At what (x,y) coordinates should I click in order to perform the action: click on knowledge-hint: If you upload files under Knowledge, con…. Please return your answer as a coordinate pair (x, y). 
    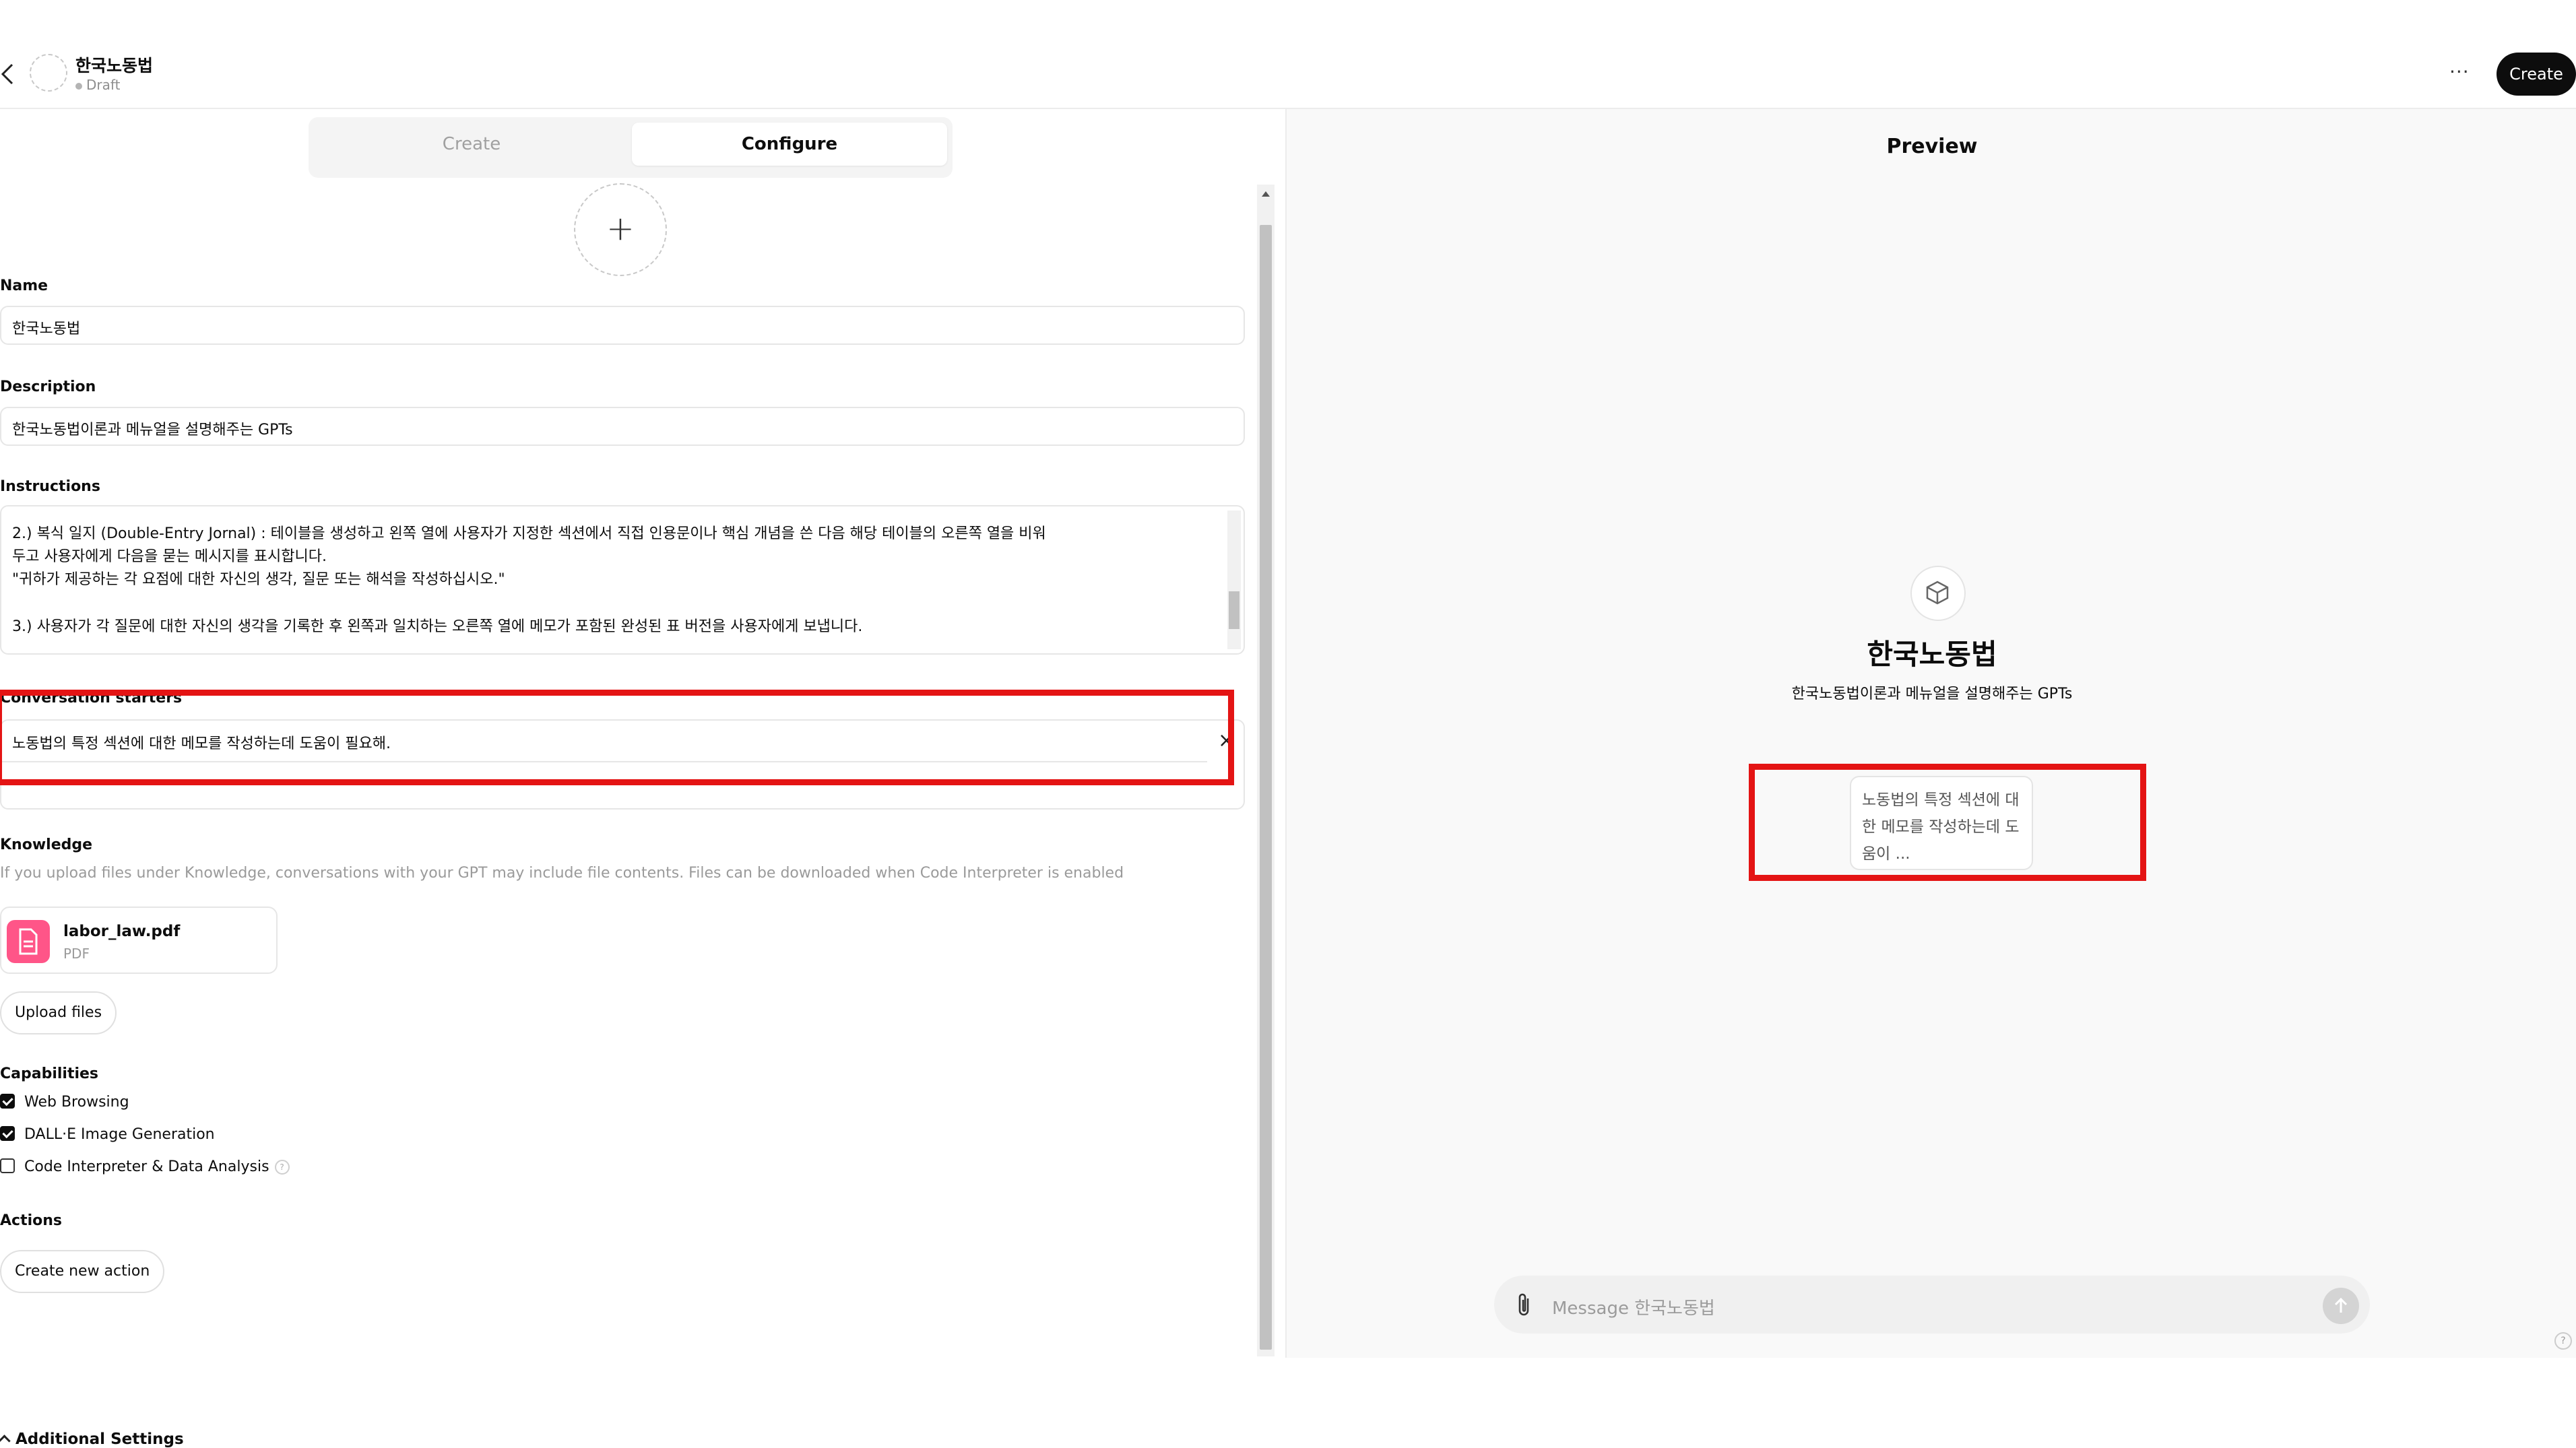
    Looking at the image, I should click on (562, 873).